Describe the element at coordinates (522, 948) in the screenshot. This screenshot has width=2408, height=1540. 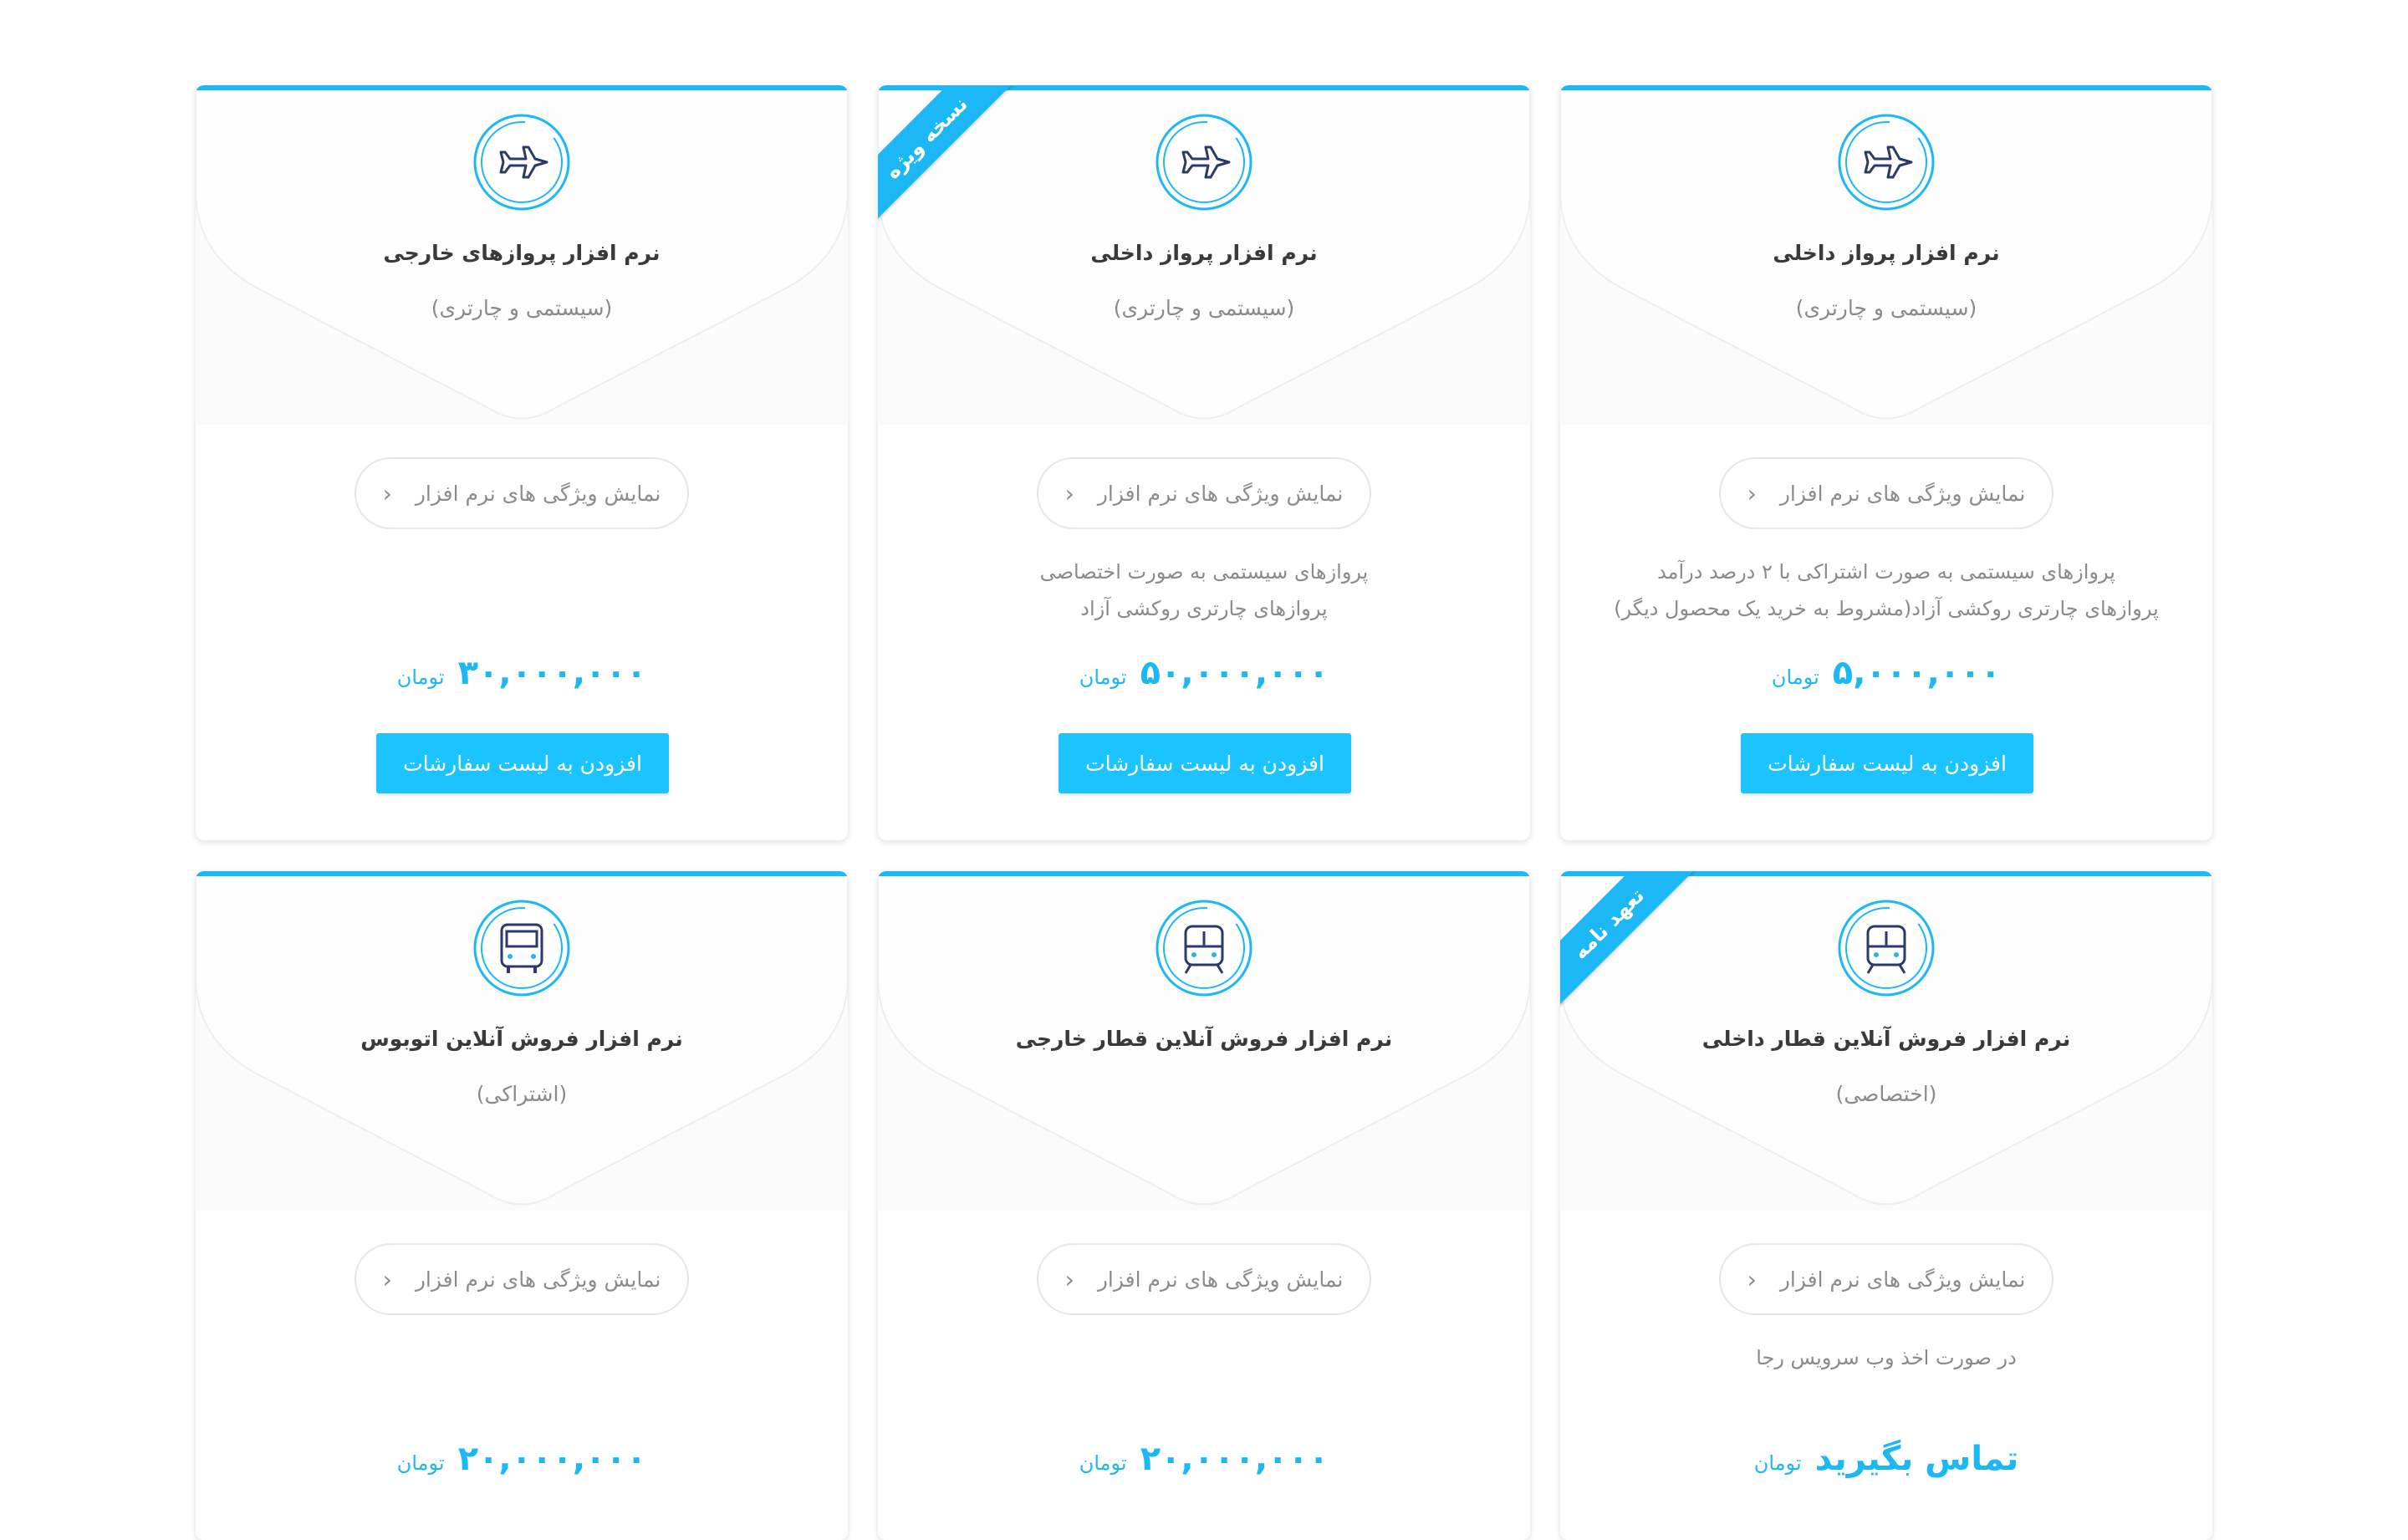
I see `bus-icon` at that location.